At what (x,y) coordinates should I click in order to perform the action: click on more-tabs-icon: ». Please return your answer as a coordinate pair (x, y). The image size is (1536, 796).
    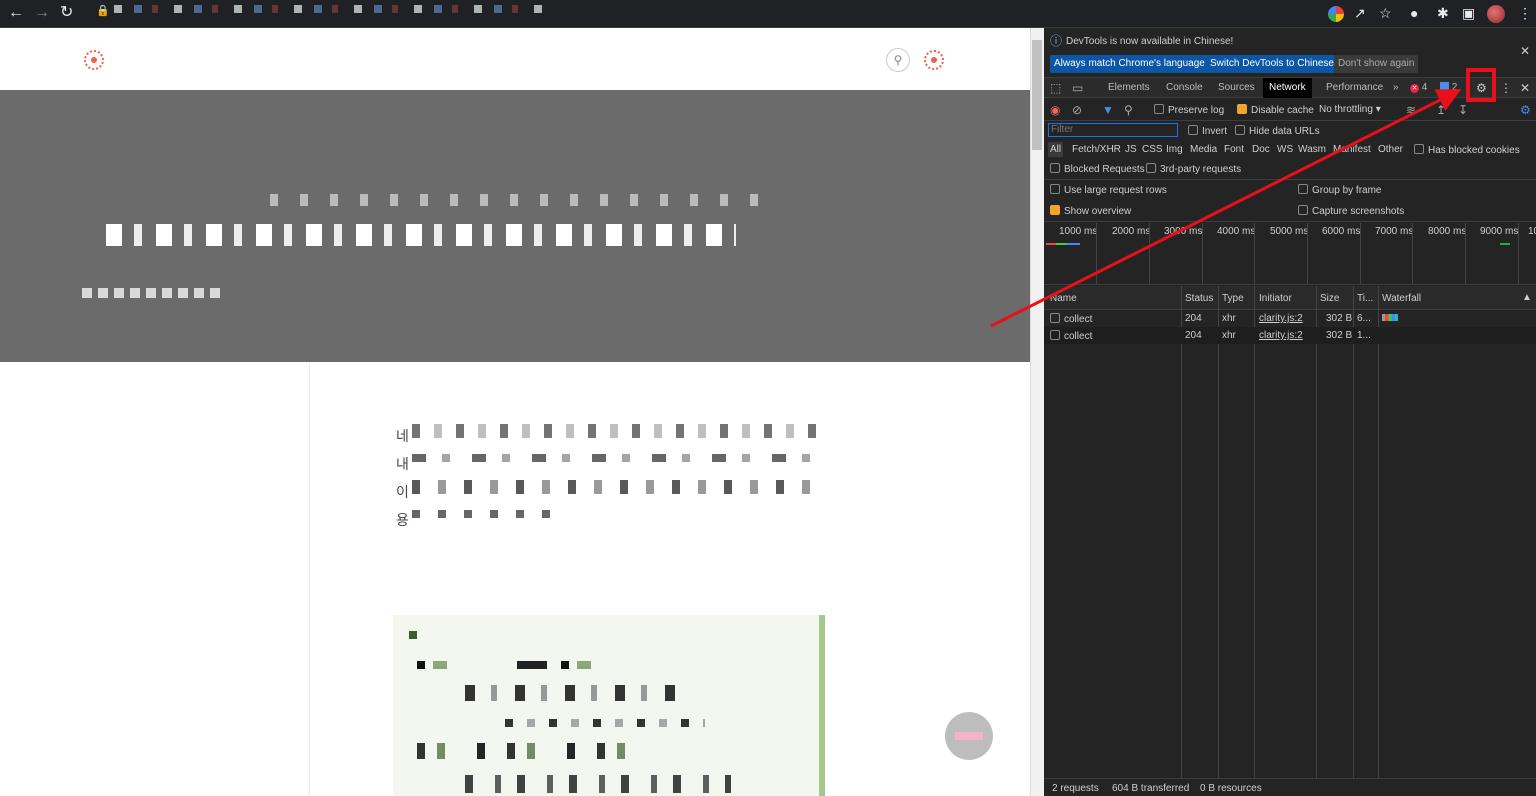
    Looking at the image, I should click on (1396, 88).